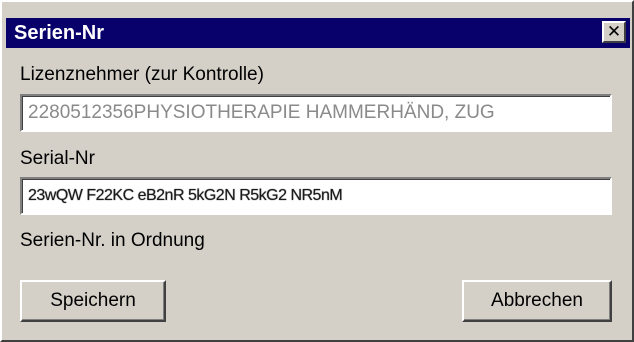 This screenshot has height=342, width=634. Describe the element at coordinates (59, 33) in the screenshot. I see `dialog-title: Serien-Nr` at that location.